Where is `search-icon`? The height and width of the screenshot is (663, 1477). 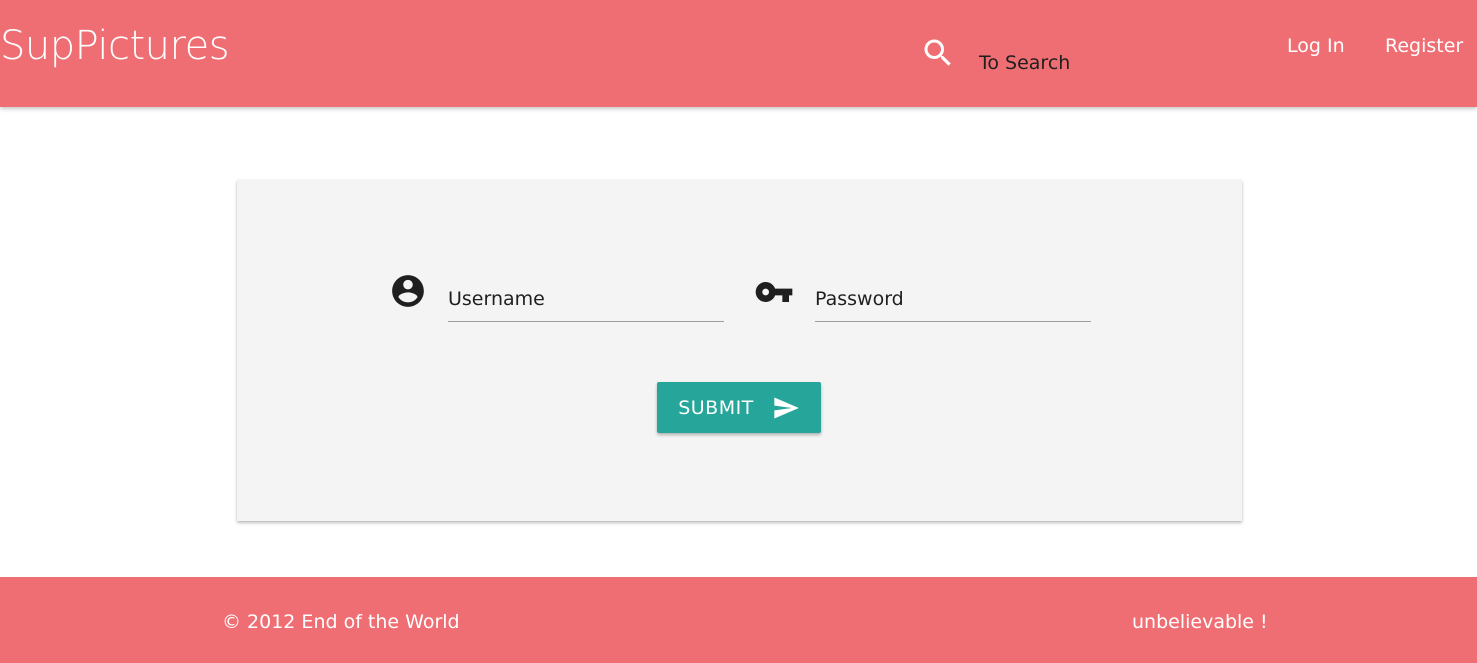
search-icon is located at coordinates (938, 53).